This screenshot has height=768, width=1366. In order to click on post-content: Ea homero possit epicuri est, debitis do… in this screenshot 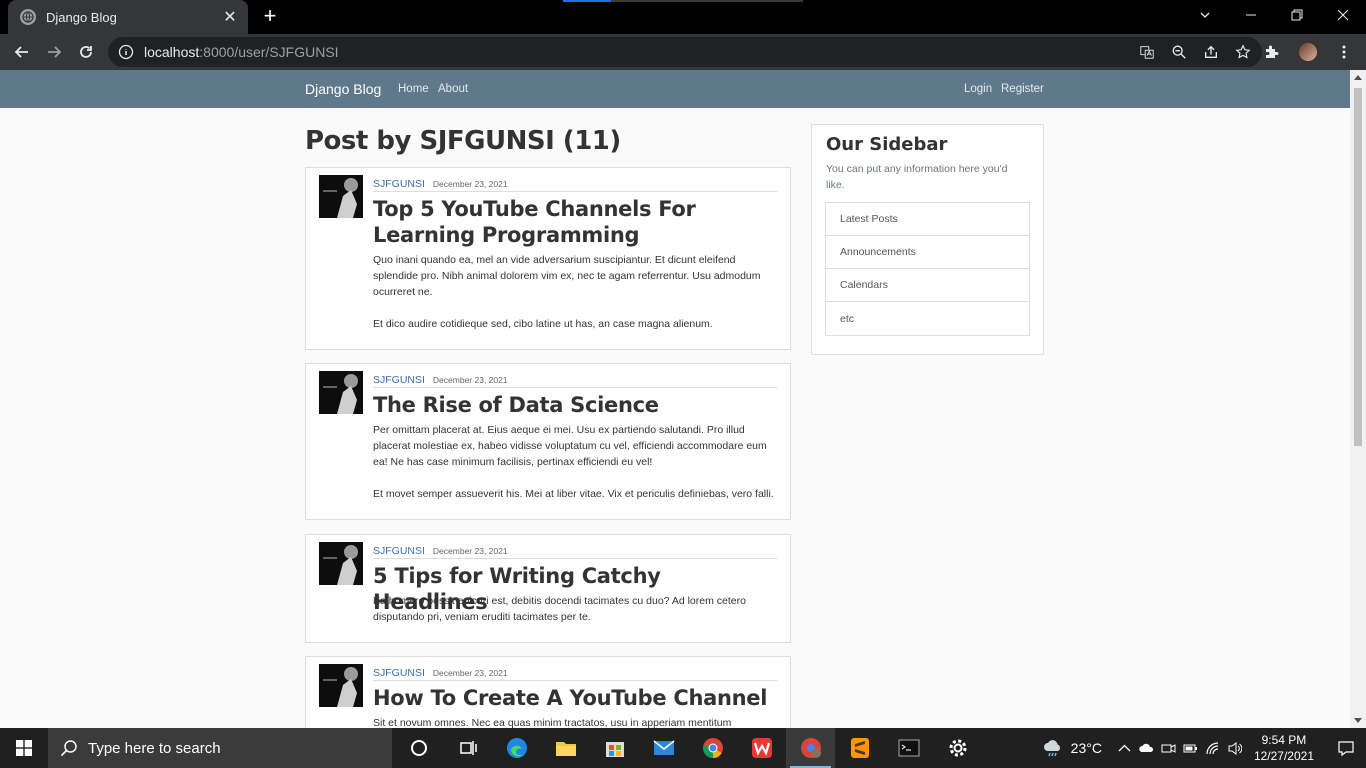, I will do `click(559, 609)`.